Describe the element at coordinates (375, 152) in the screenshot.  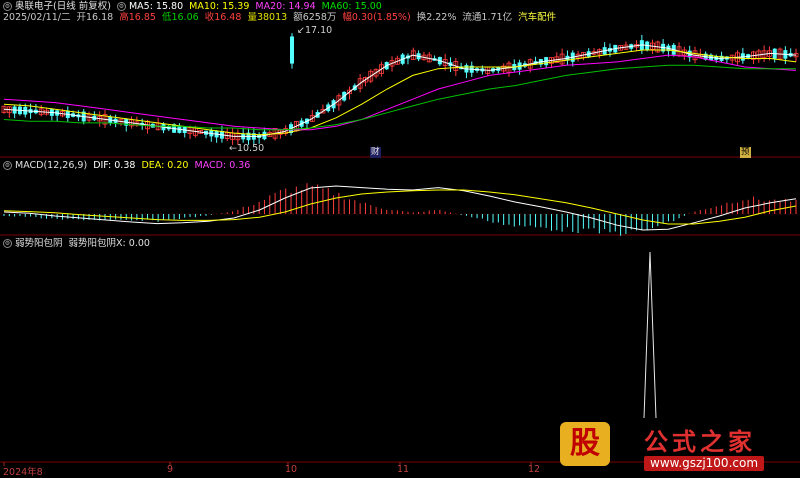
I see `financial-report-badge: 财` at that location.